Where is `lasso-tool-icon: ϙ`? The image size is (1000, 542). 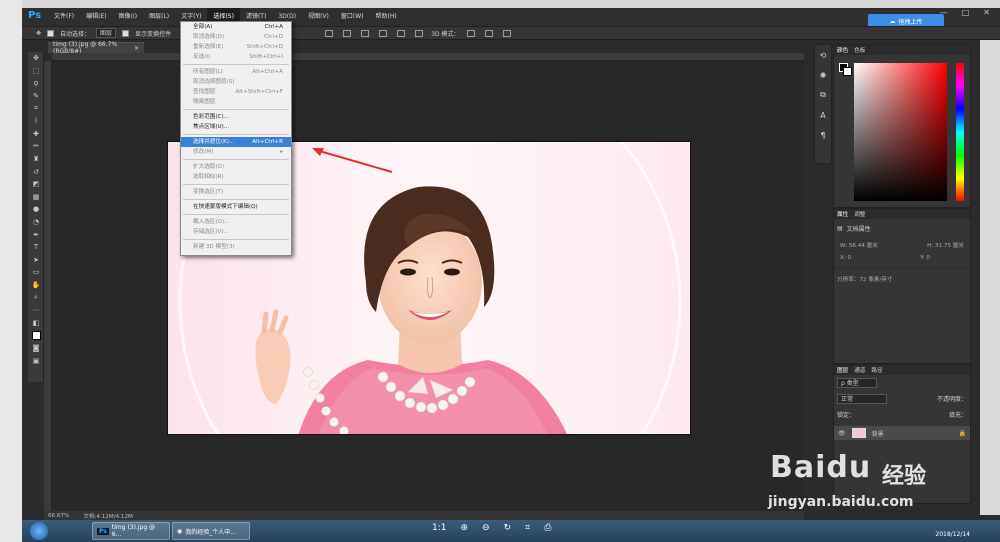
lasso-tool-icon: ϙ is located at coordinates (36, 83).